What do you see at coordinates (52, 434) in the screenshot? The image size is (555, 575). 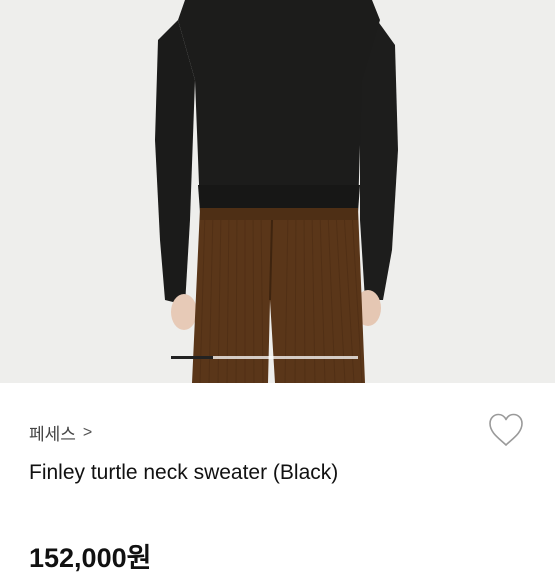 I see `brand-name: 페세스` at bounding box center [52, 434].